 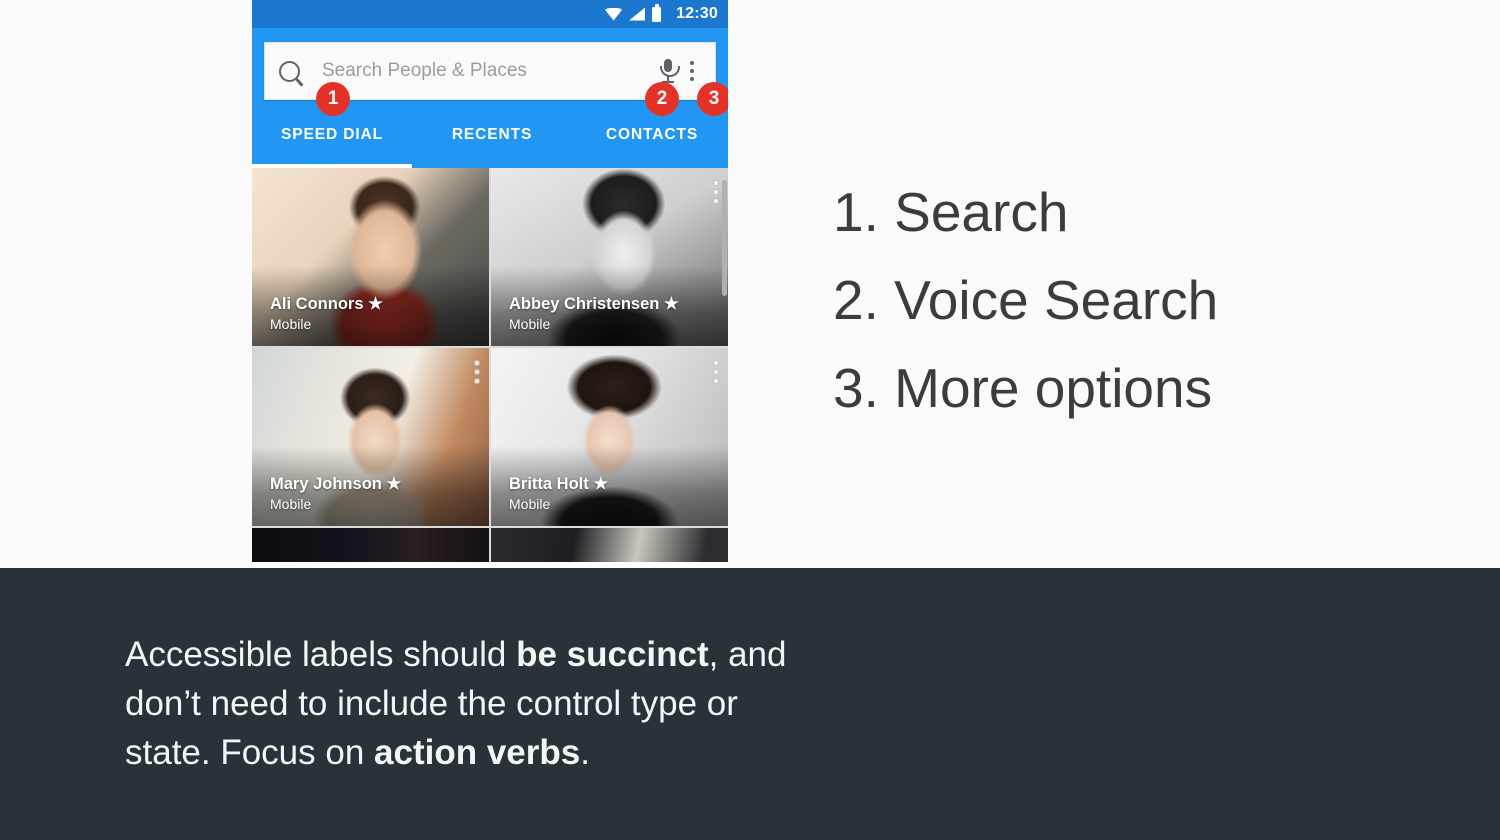 I want to click on contact-name: Abbey Christensen ★, so click(x=613, y=304).